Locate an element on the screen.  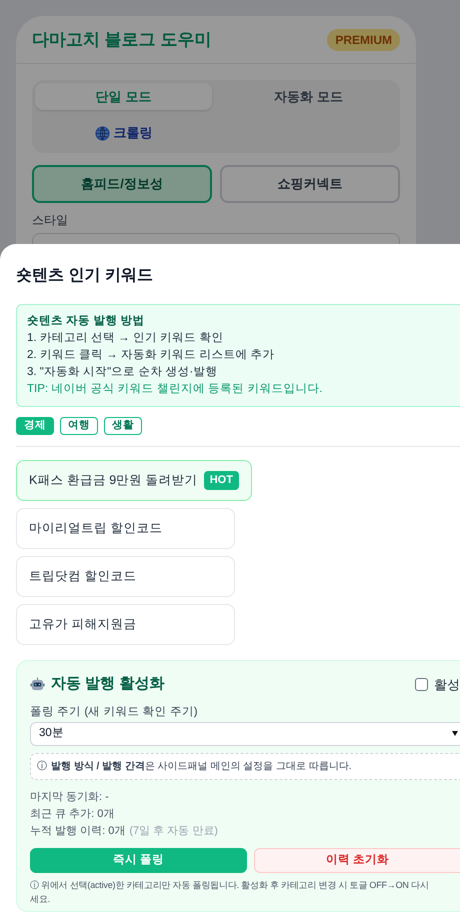
guide-tip: TIP: 네이버 공식 키워드 챌린지에 등록된 키워드입니다. is located at coordinates (175, 389).